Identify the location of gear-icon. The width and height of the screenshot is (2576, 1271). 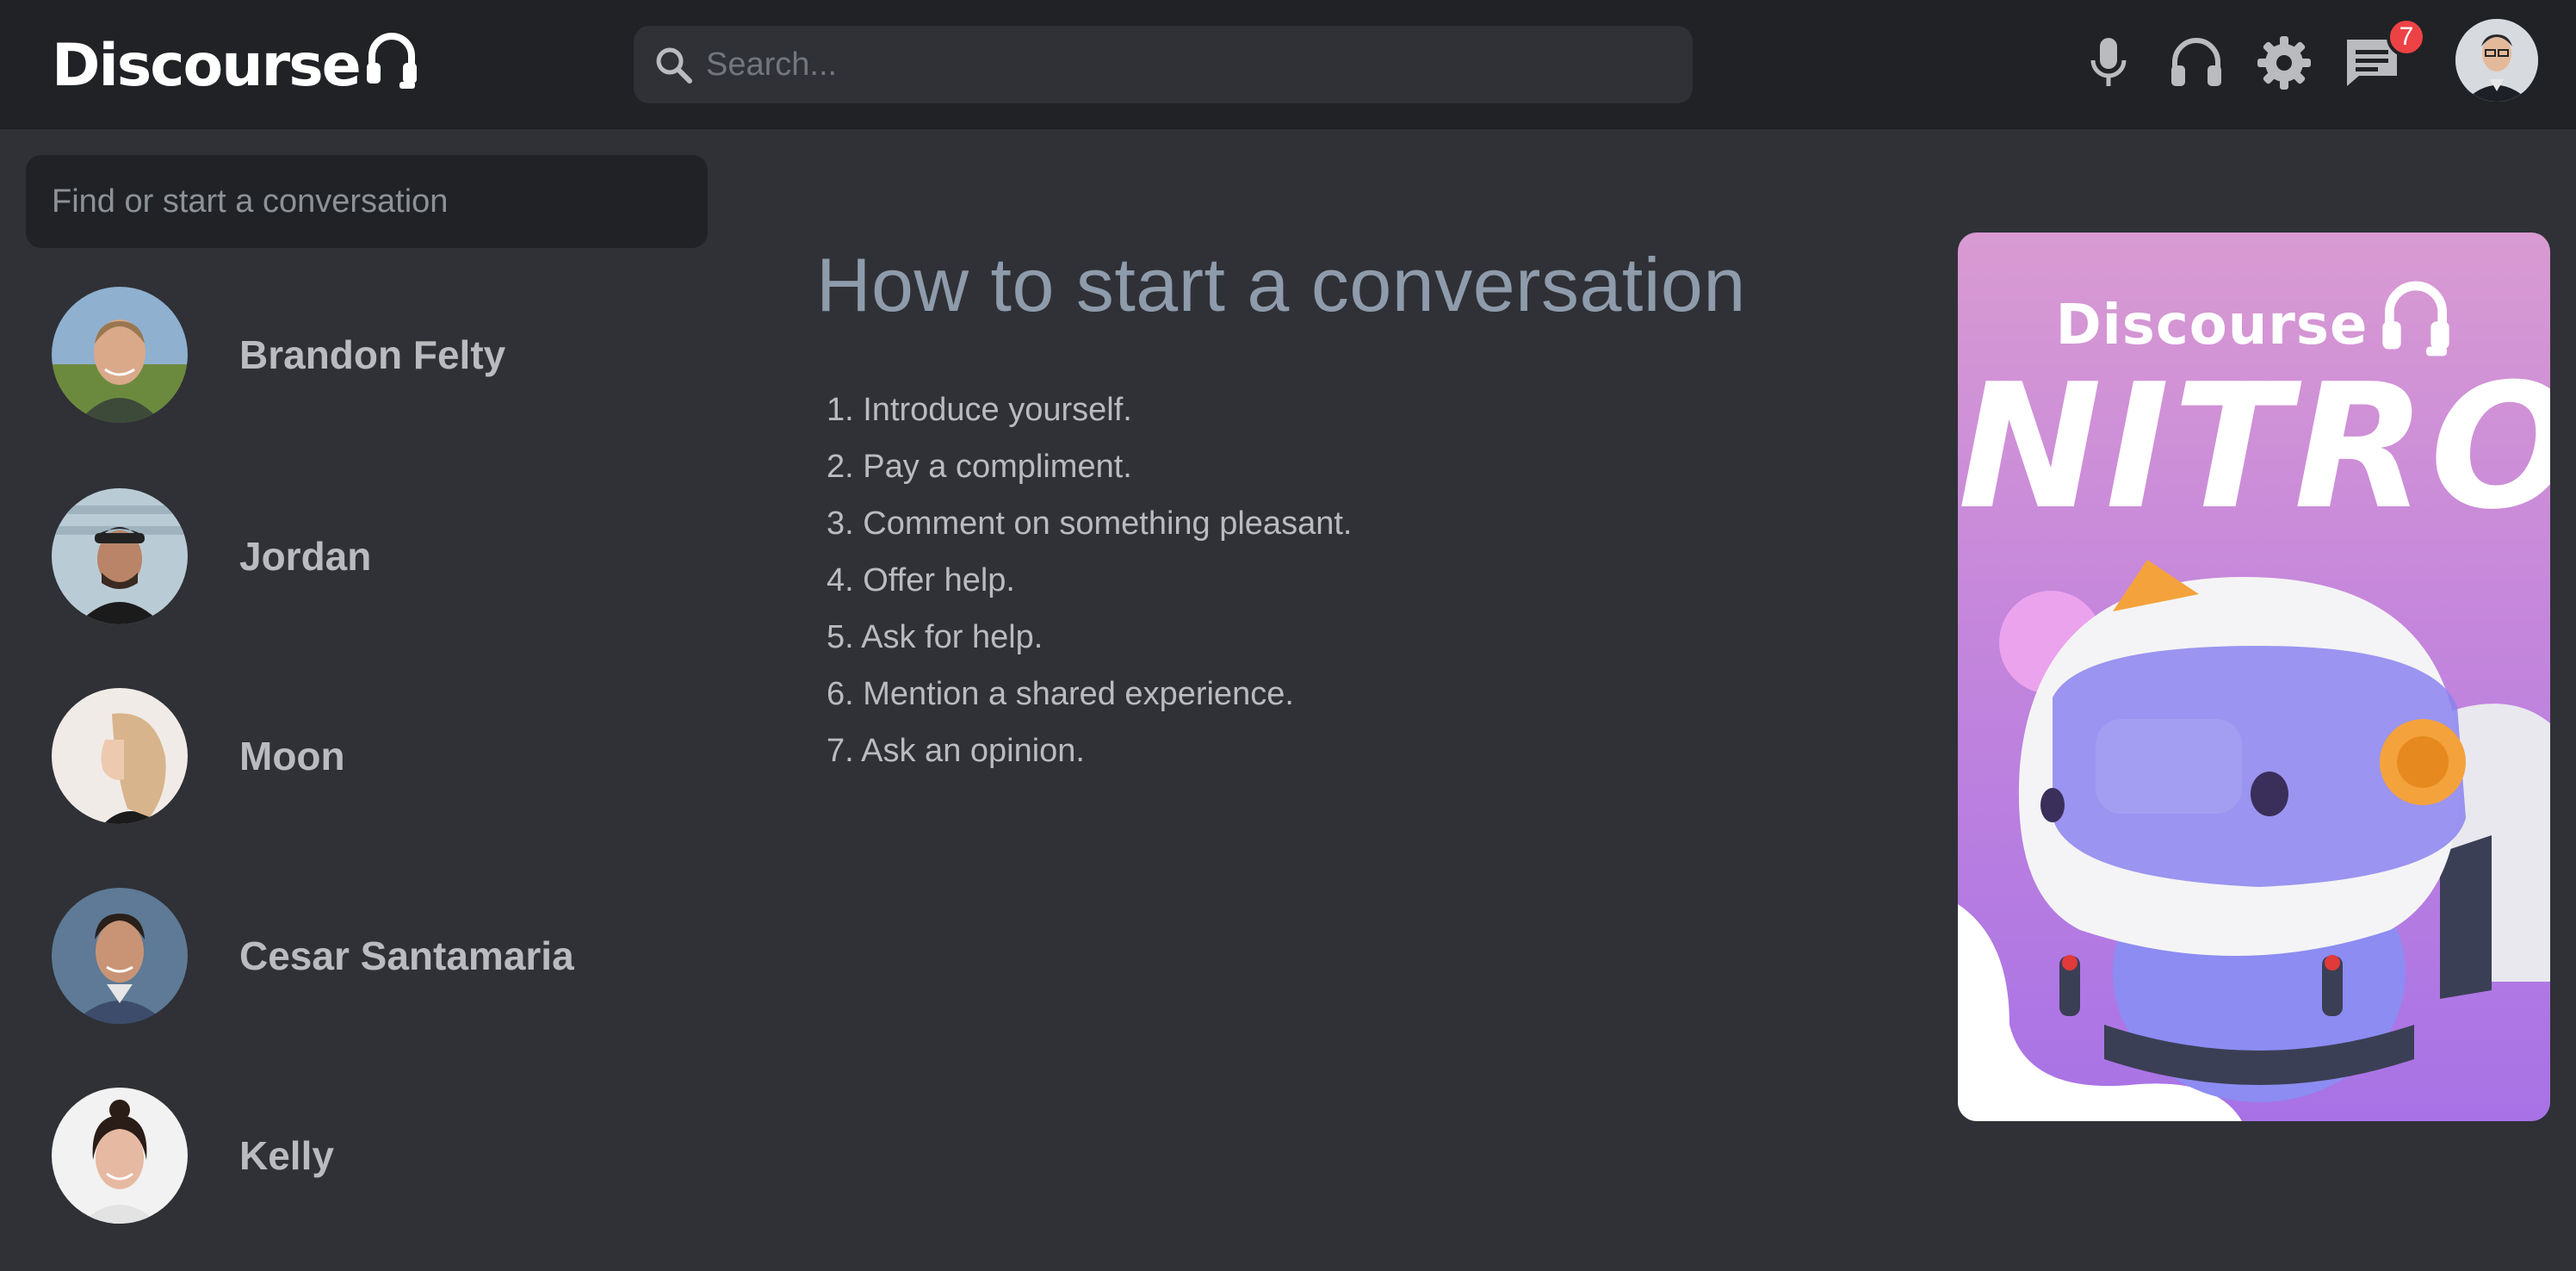
(2284, 63).